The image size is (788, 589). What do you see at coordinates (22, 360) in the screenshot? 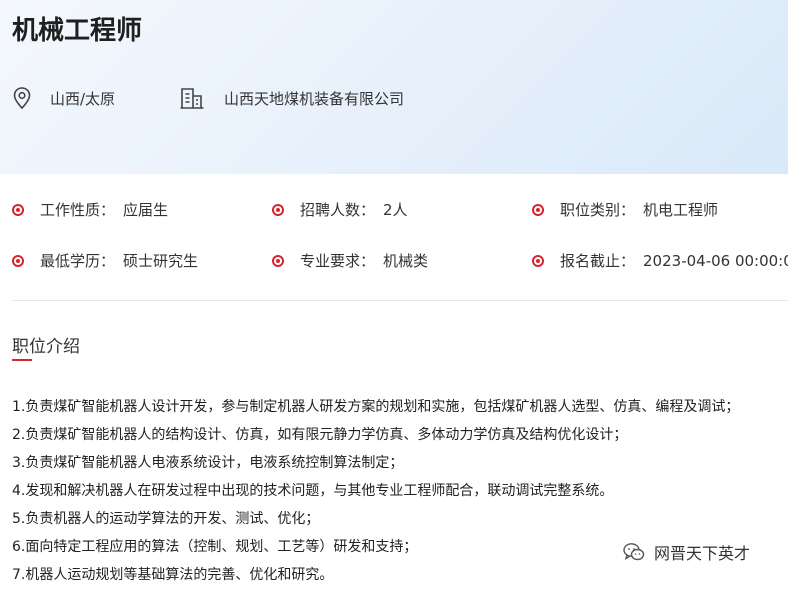
I see `section-underline` at bounding box center [22, 360].